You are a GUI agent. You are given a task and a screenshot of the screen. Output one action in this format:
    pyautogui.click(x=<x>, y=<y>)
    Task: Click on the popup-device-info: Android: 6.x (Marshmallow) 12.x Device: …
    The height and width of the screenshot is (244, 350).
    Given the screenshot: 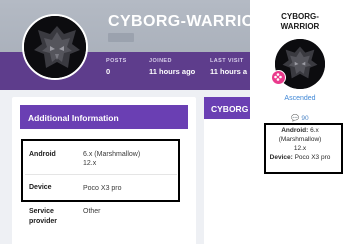 What is the action you would take?
    pyautogui.click(x=300, y=144)
    